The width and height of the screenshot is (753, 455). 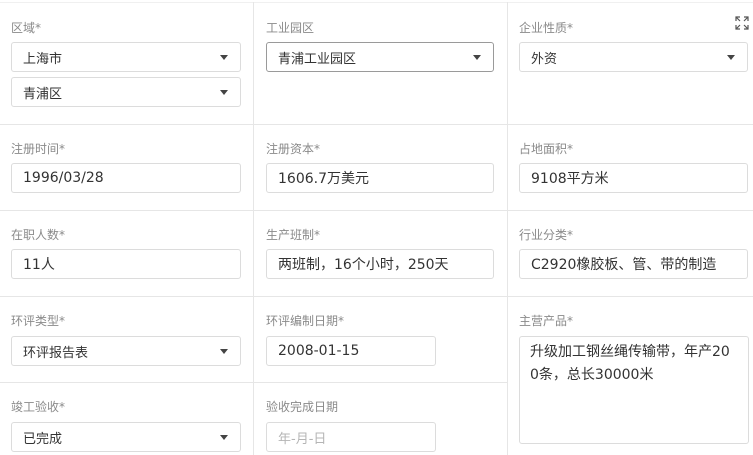 I want to click on province-select: 上海市, so click(x=126, y=57).